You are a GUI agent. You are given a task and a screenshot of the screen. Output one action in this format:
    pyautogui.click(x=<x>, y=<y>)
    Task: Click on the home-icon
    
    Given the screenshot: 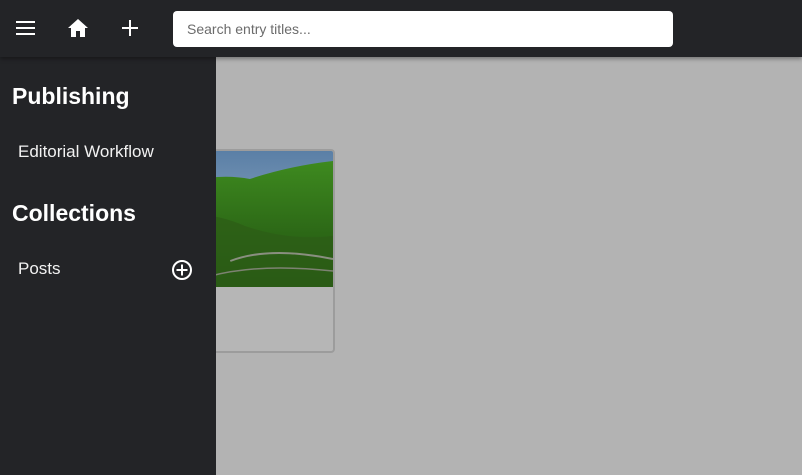 What is the action you would take?
    pyautogui.click(x=78, y=28)
    